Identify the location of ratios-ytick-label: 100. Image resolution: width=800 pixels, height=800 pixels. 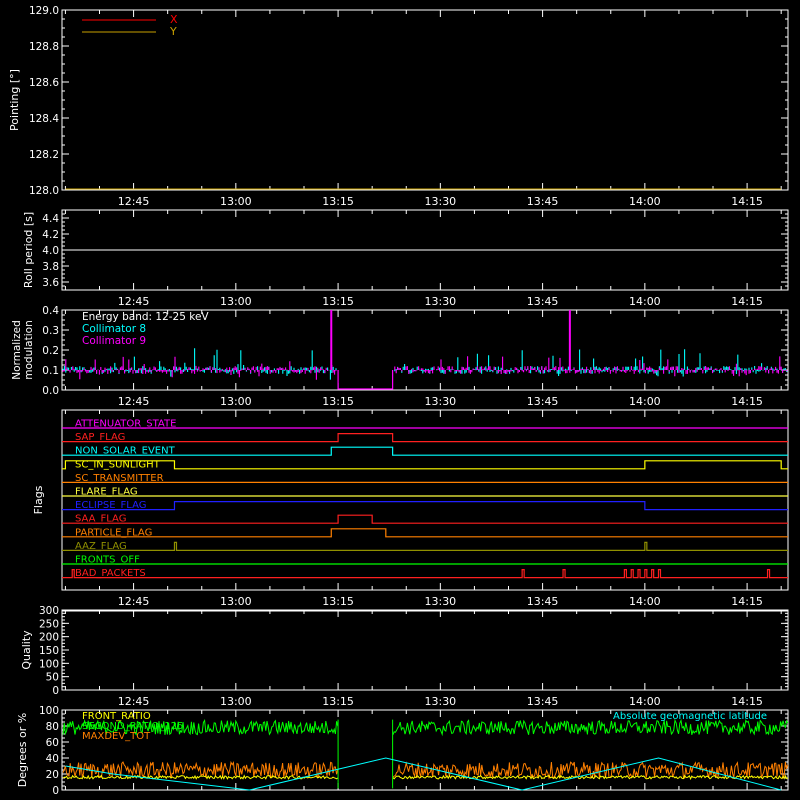
(49, 711).